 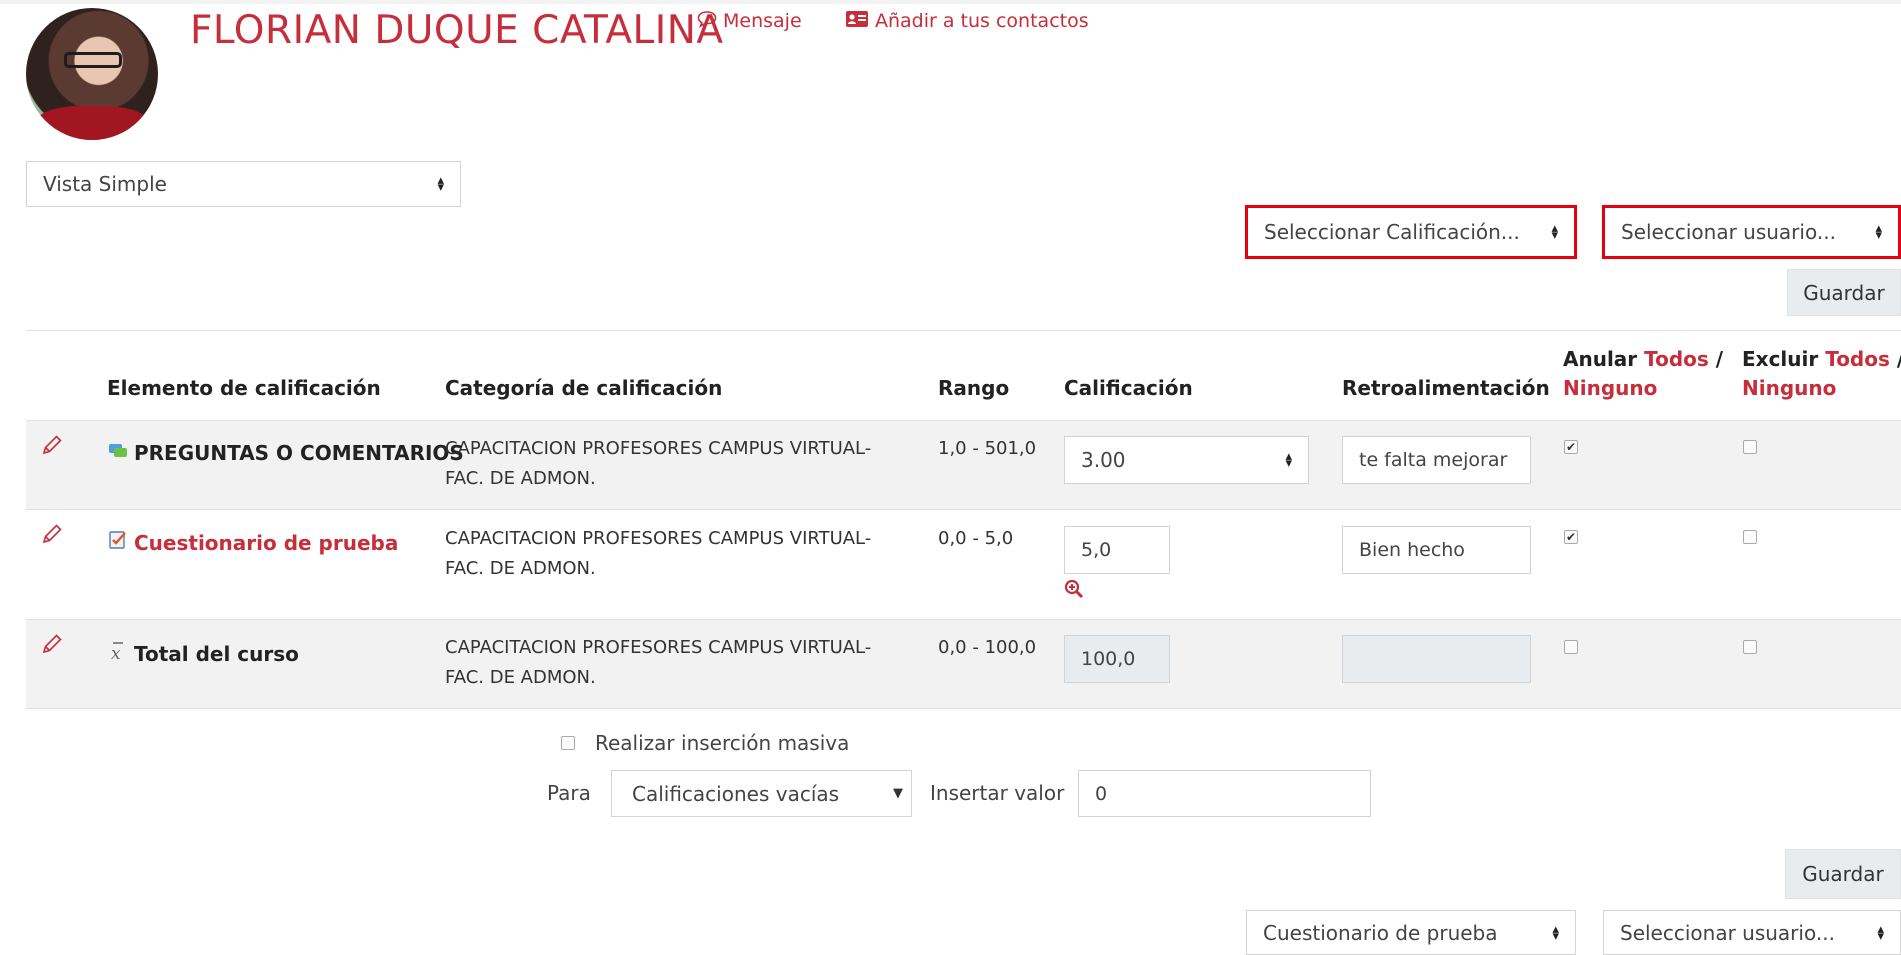 What do you see at coordinates (1436, 550) in the screenshot?
I see `feedback-input: Bien hecho` at bounding box center [1436, 550].